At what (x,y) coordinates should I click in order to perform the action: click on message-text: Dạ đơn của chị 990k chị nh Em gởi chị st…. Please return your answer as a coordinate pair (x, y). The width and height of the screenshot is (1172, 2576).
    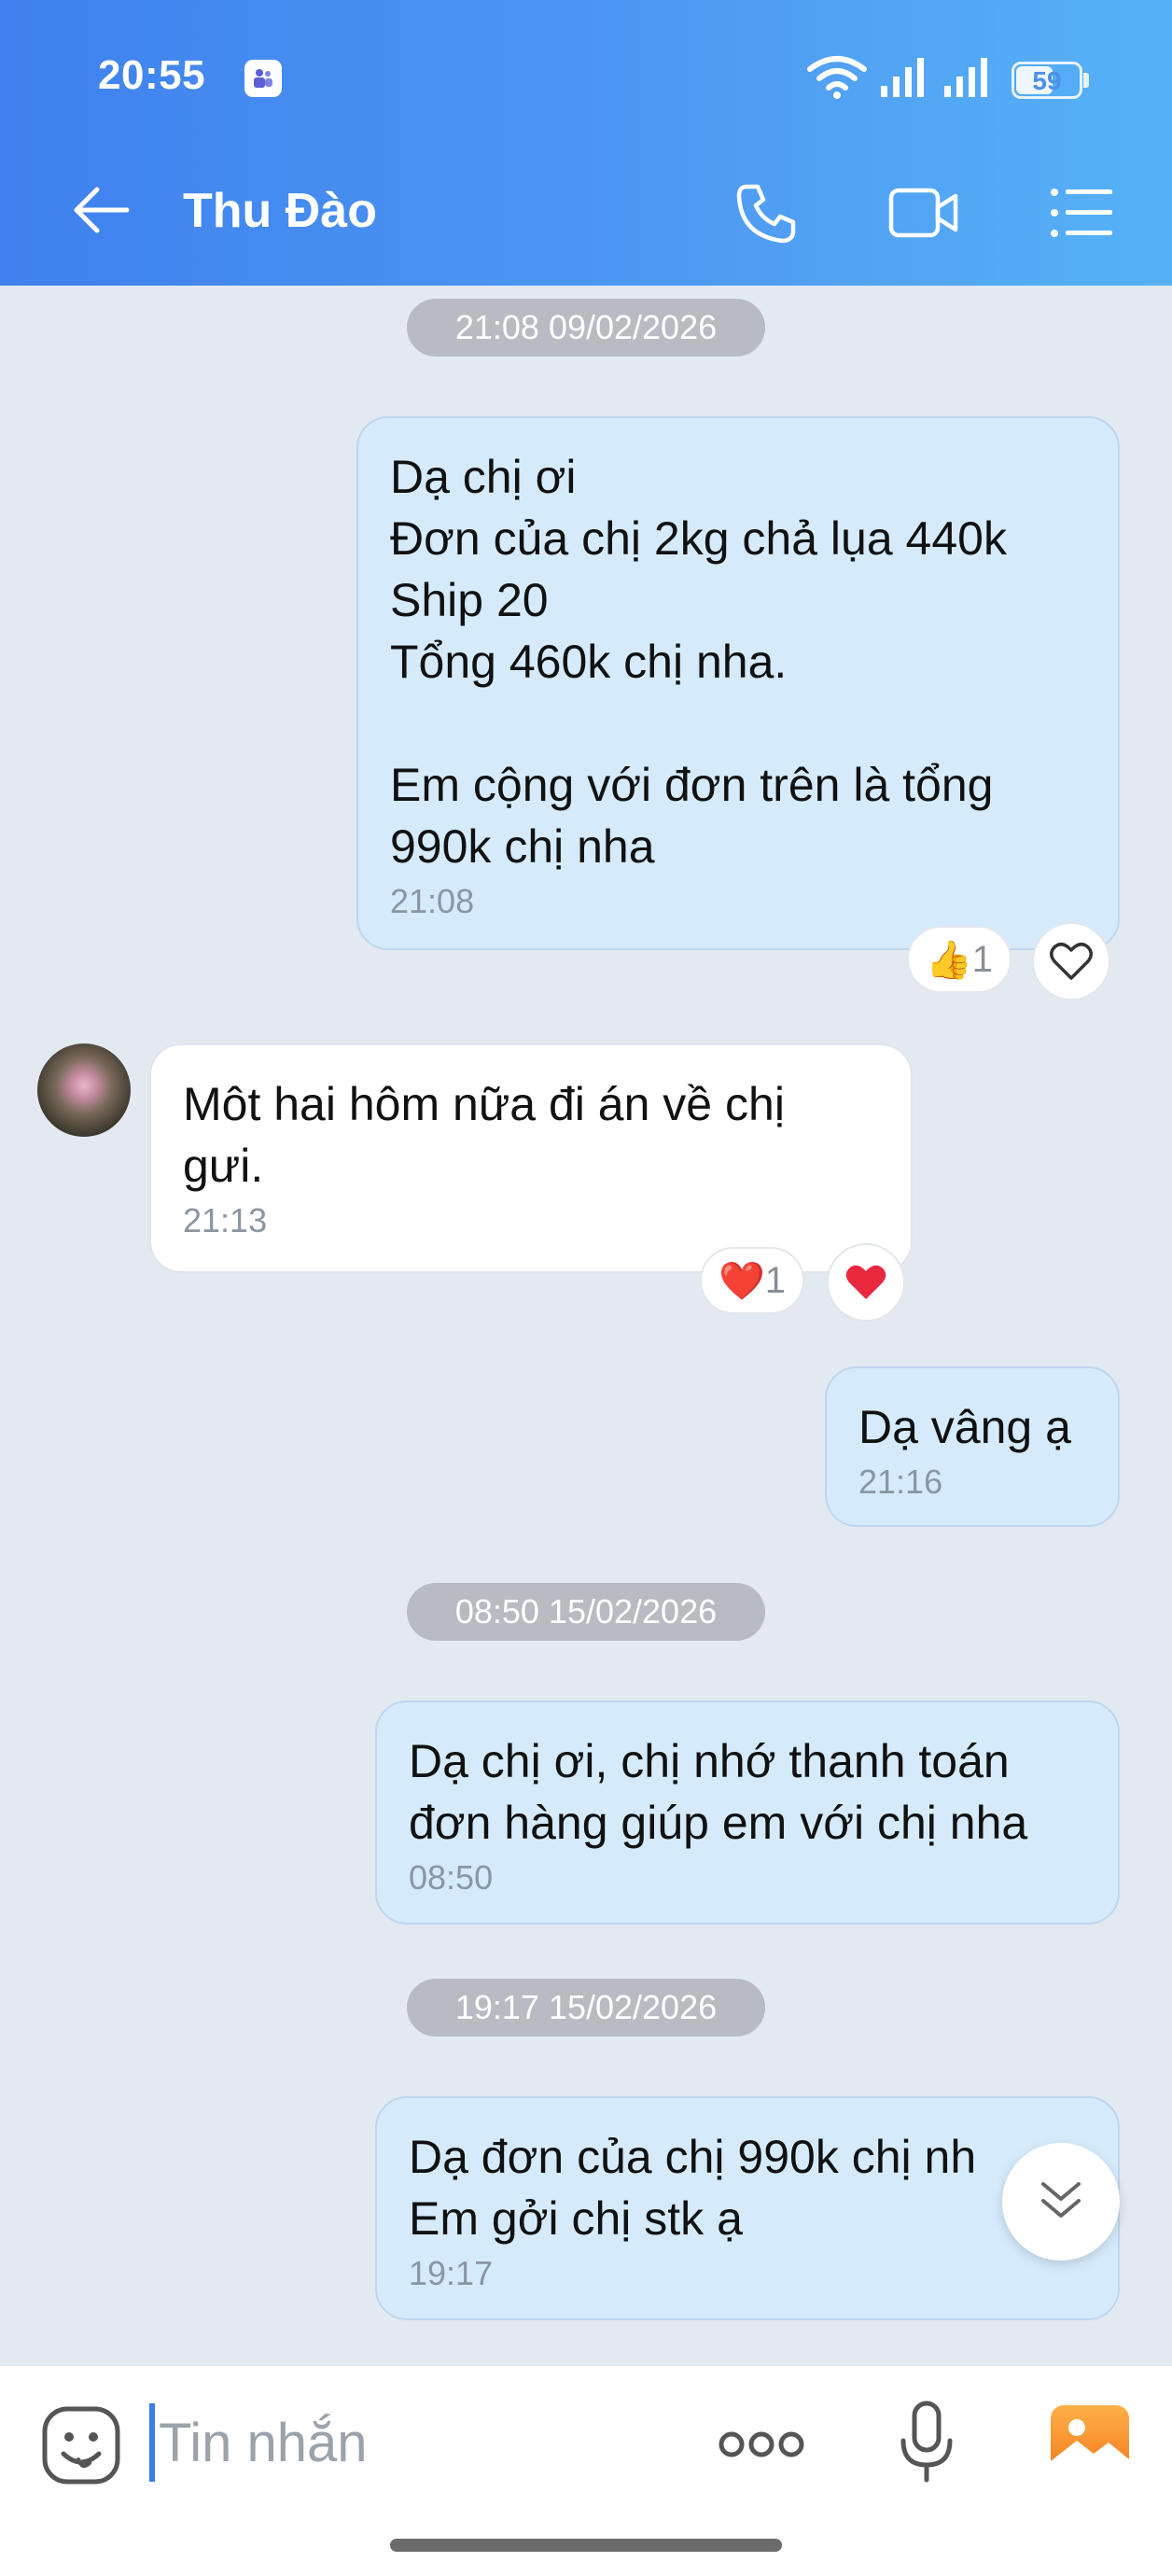
    Looking at the image, I should click on (693, 2188).